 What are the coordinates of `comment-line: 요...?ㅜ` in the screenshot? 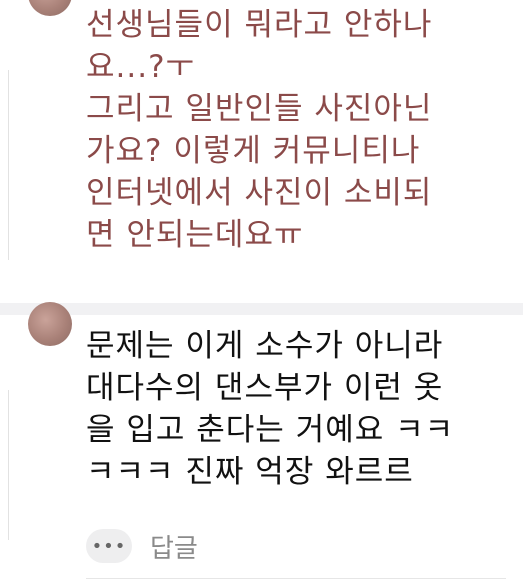 It's located at (141, 67).